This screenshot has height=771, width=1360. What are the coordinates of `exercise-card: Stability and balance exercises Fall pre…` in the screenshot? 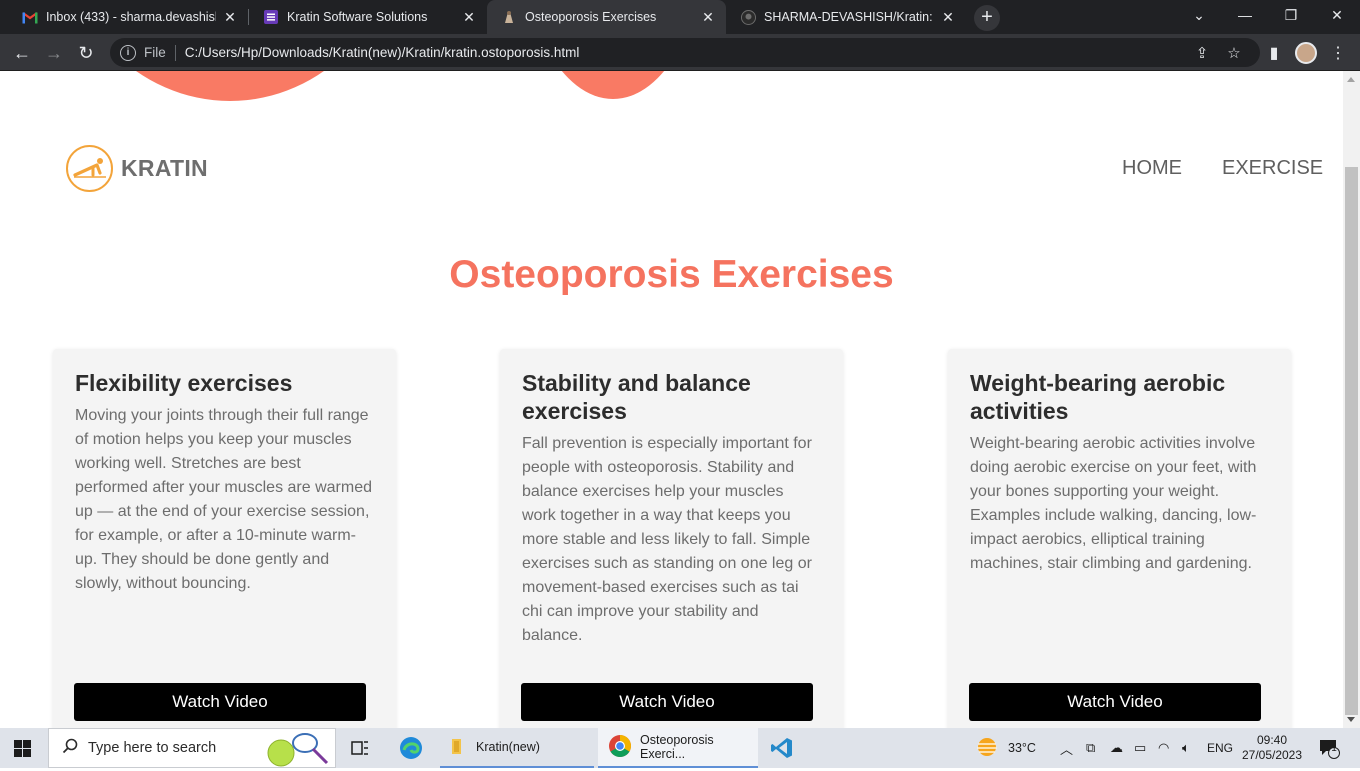 It's located at (671, 538).